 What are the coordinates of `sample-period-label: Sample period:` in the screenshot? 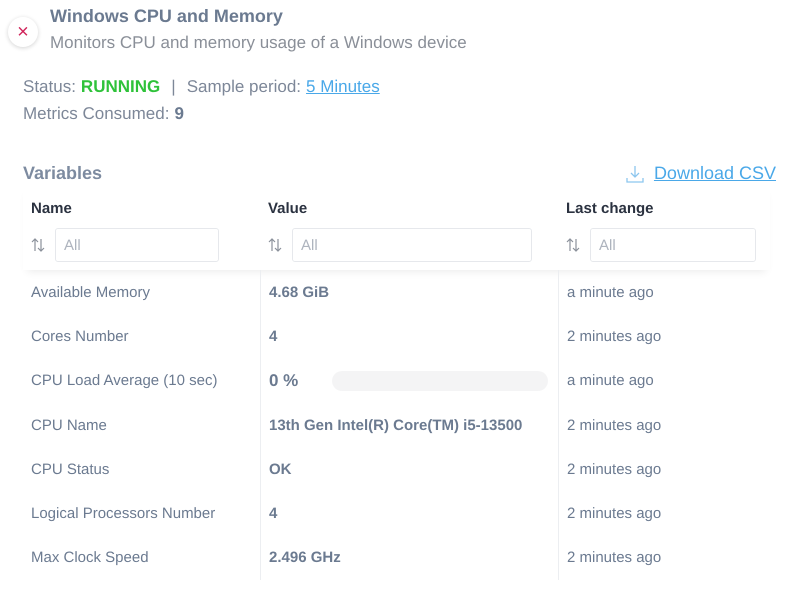 It's located at (244, 87).